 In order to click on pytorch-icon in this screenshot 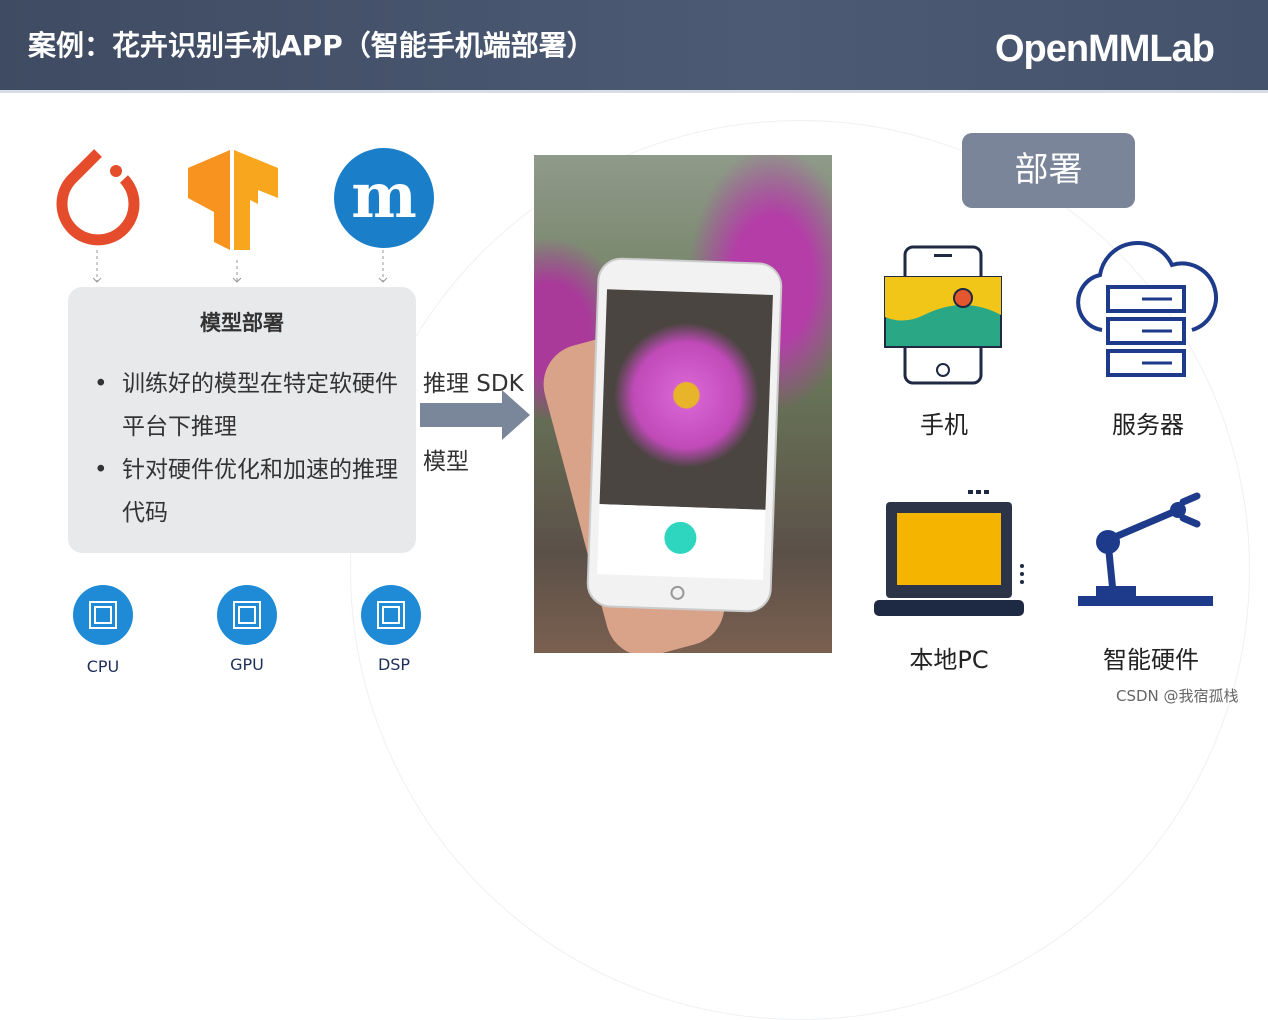, I will do `click(98, 197)`.